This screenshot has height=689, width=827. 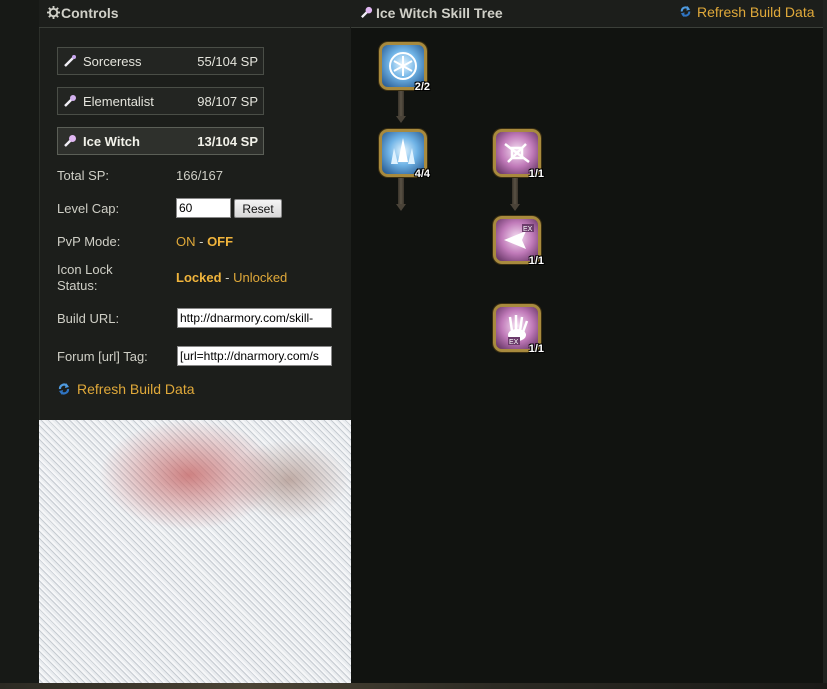 What do you see at coordinates (196, 551) in the screenshot?
I see `obscured-image` at bounding box center [196, 551].